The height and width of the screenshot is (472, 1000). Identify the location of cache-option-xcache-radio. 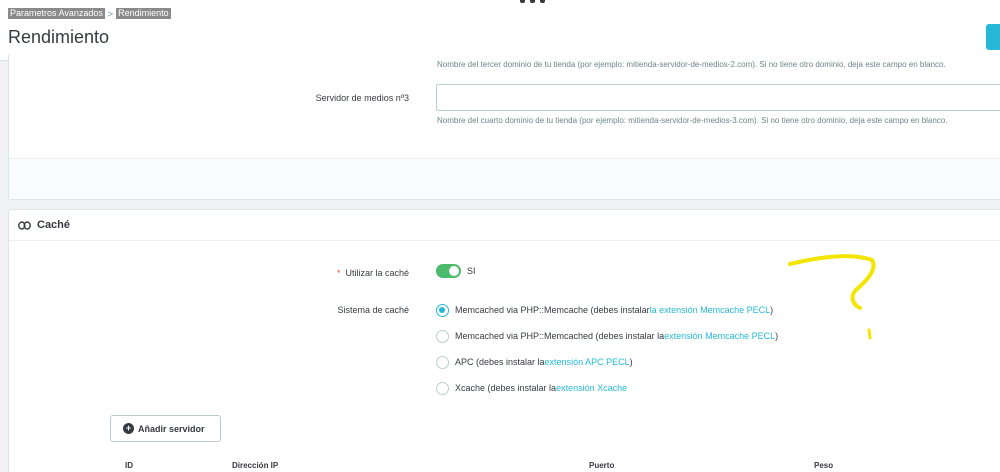
(442, 388).